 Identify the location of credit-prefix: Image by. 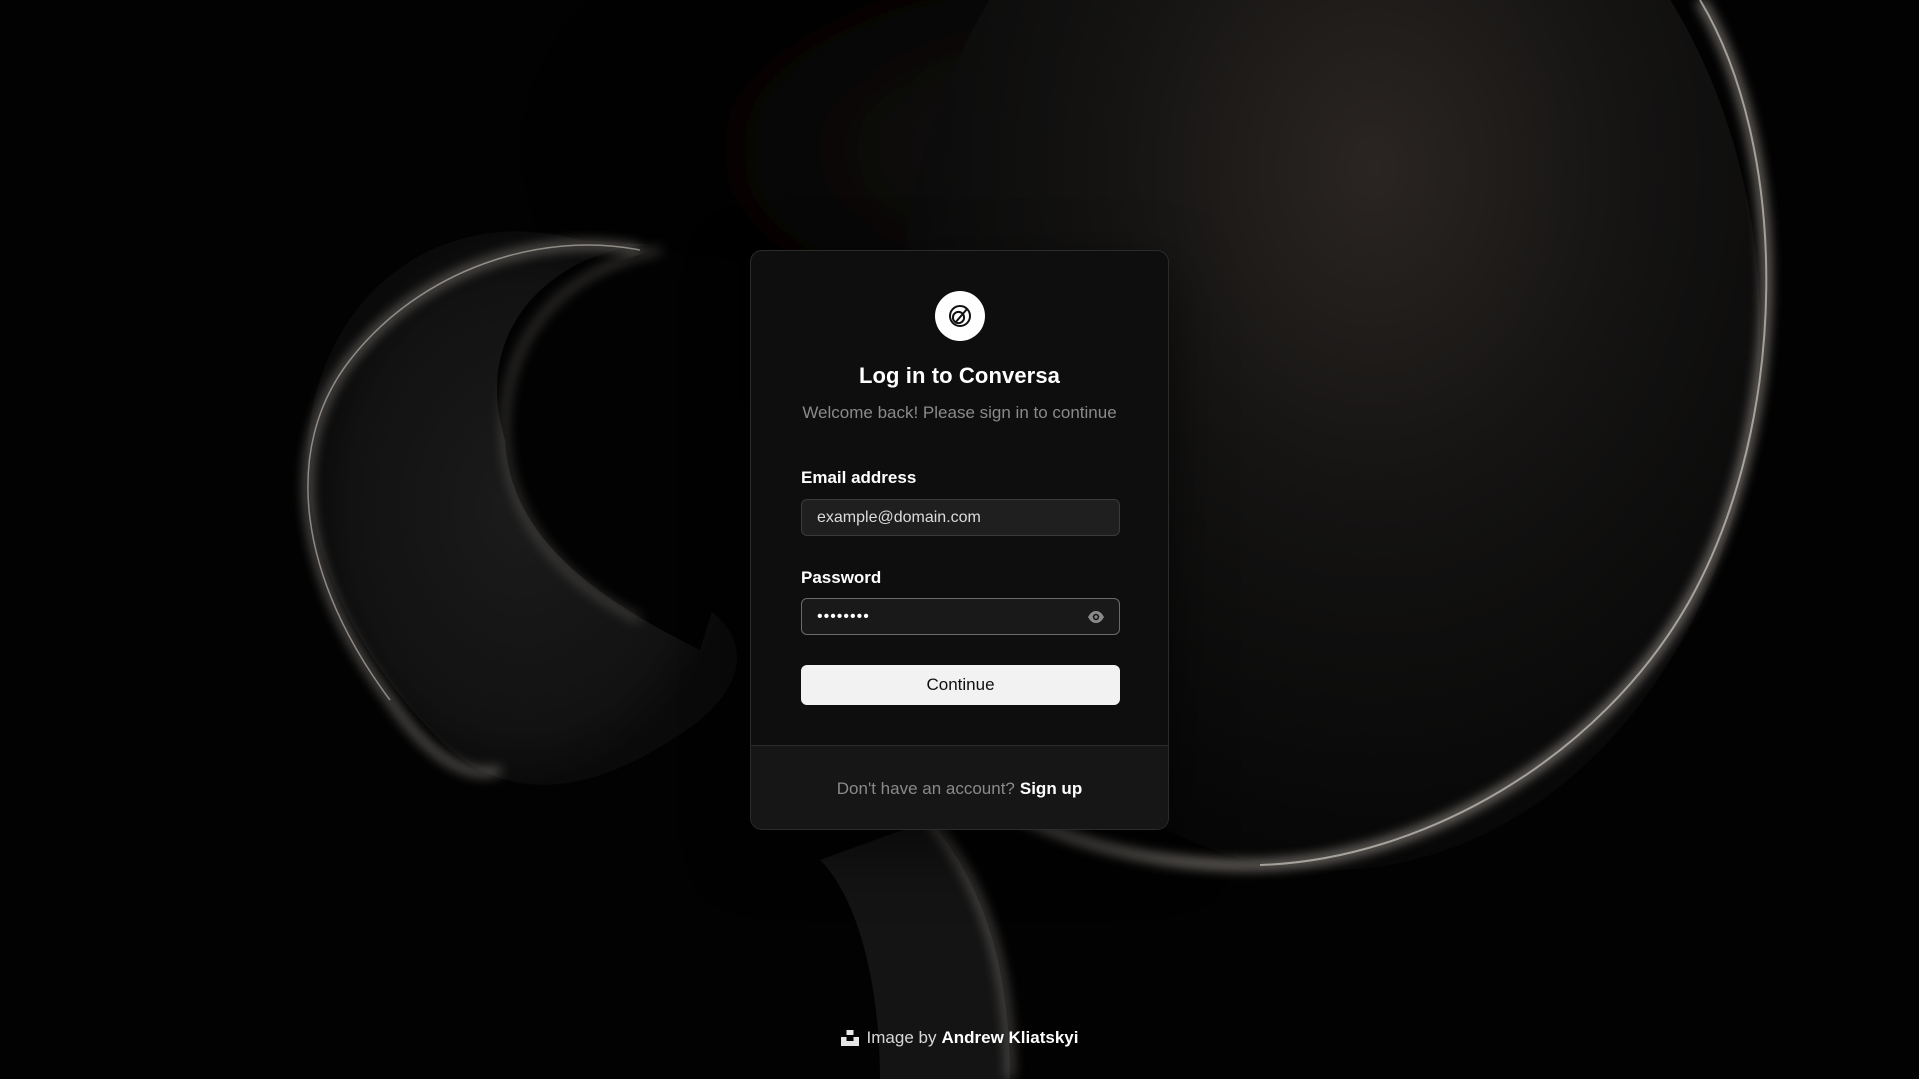
(901, 1037).